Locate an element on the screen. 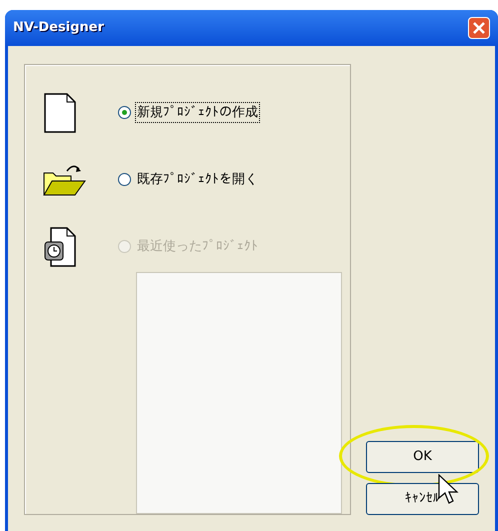 This screenshot has width=498, height=531. option-label: 新規ﾌﾟﾛｼﾞｪｸﾄの作成 is located at coordinates (197, 112).